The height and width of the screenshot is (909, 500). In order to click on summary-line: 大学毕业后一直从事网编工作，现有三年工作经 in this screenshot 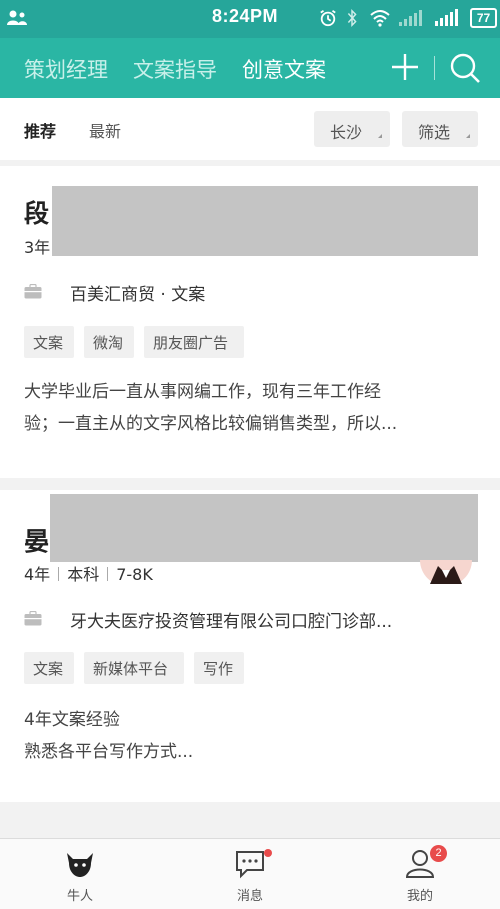, I will do `click(202, 392)`.